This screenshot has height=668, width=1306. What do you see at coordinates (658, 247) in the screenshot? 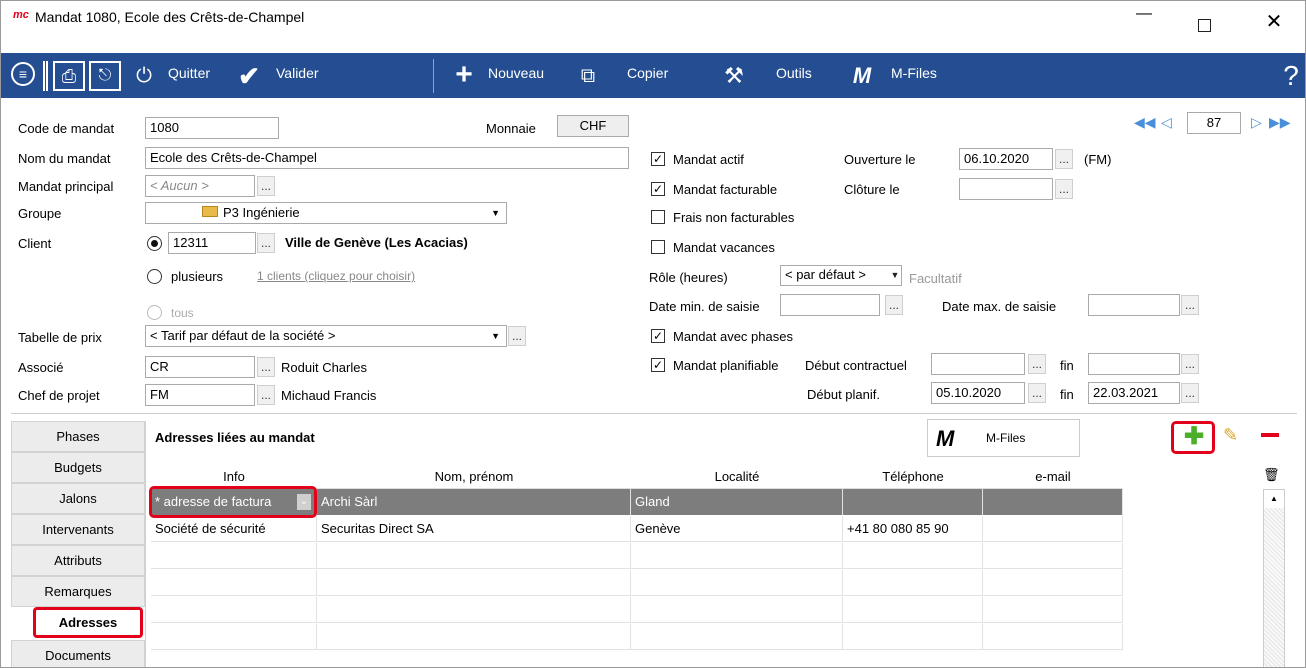
I see `holiday-checkbox` at bounding box center [658, 247].